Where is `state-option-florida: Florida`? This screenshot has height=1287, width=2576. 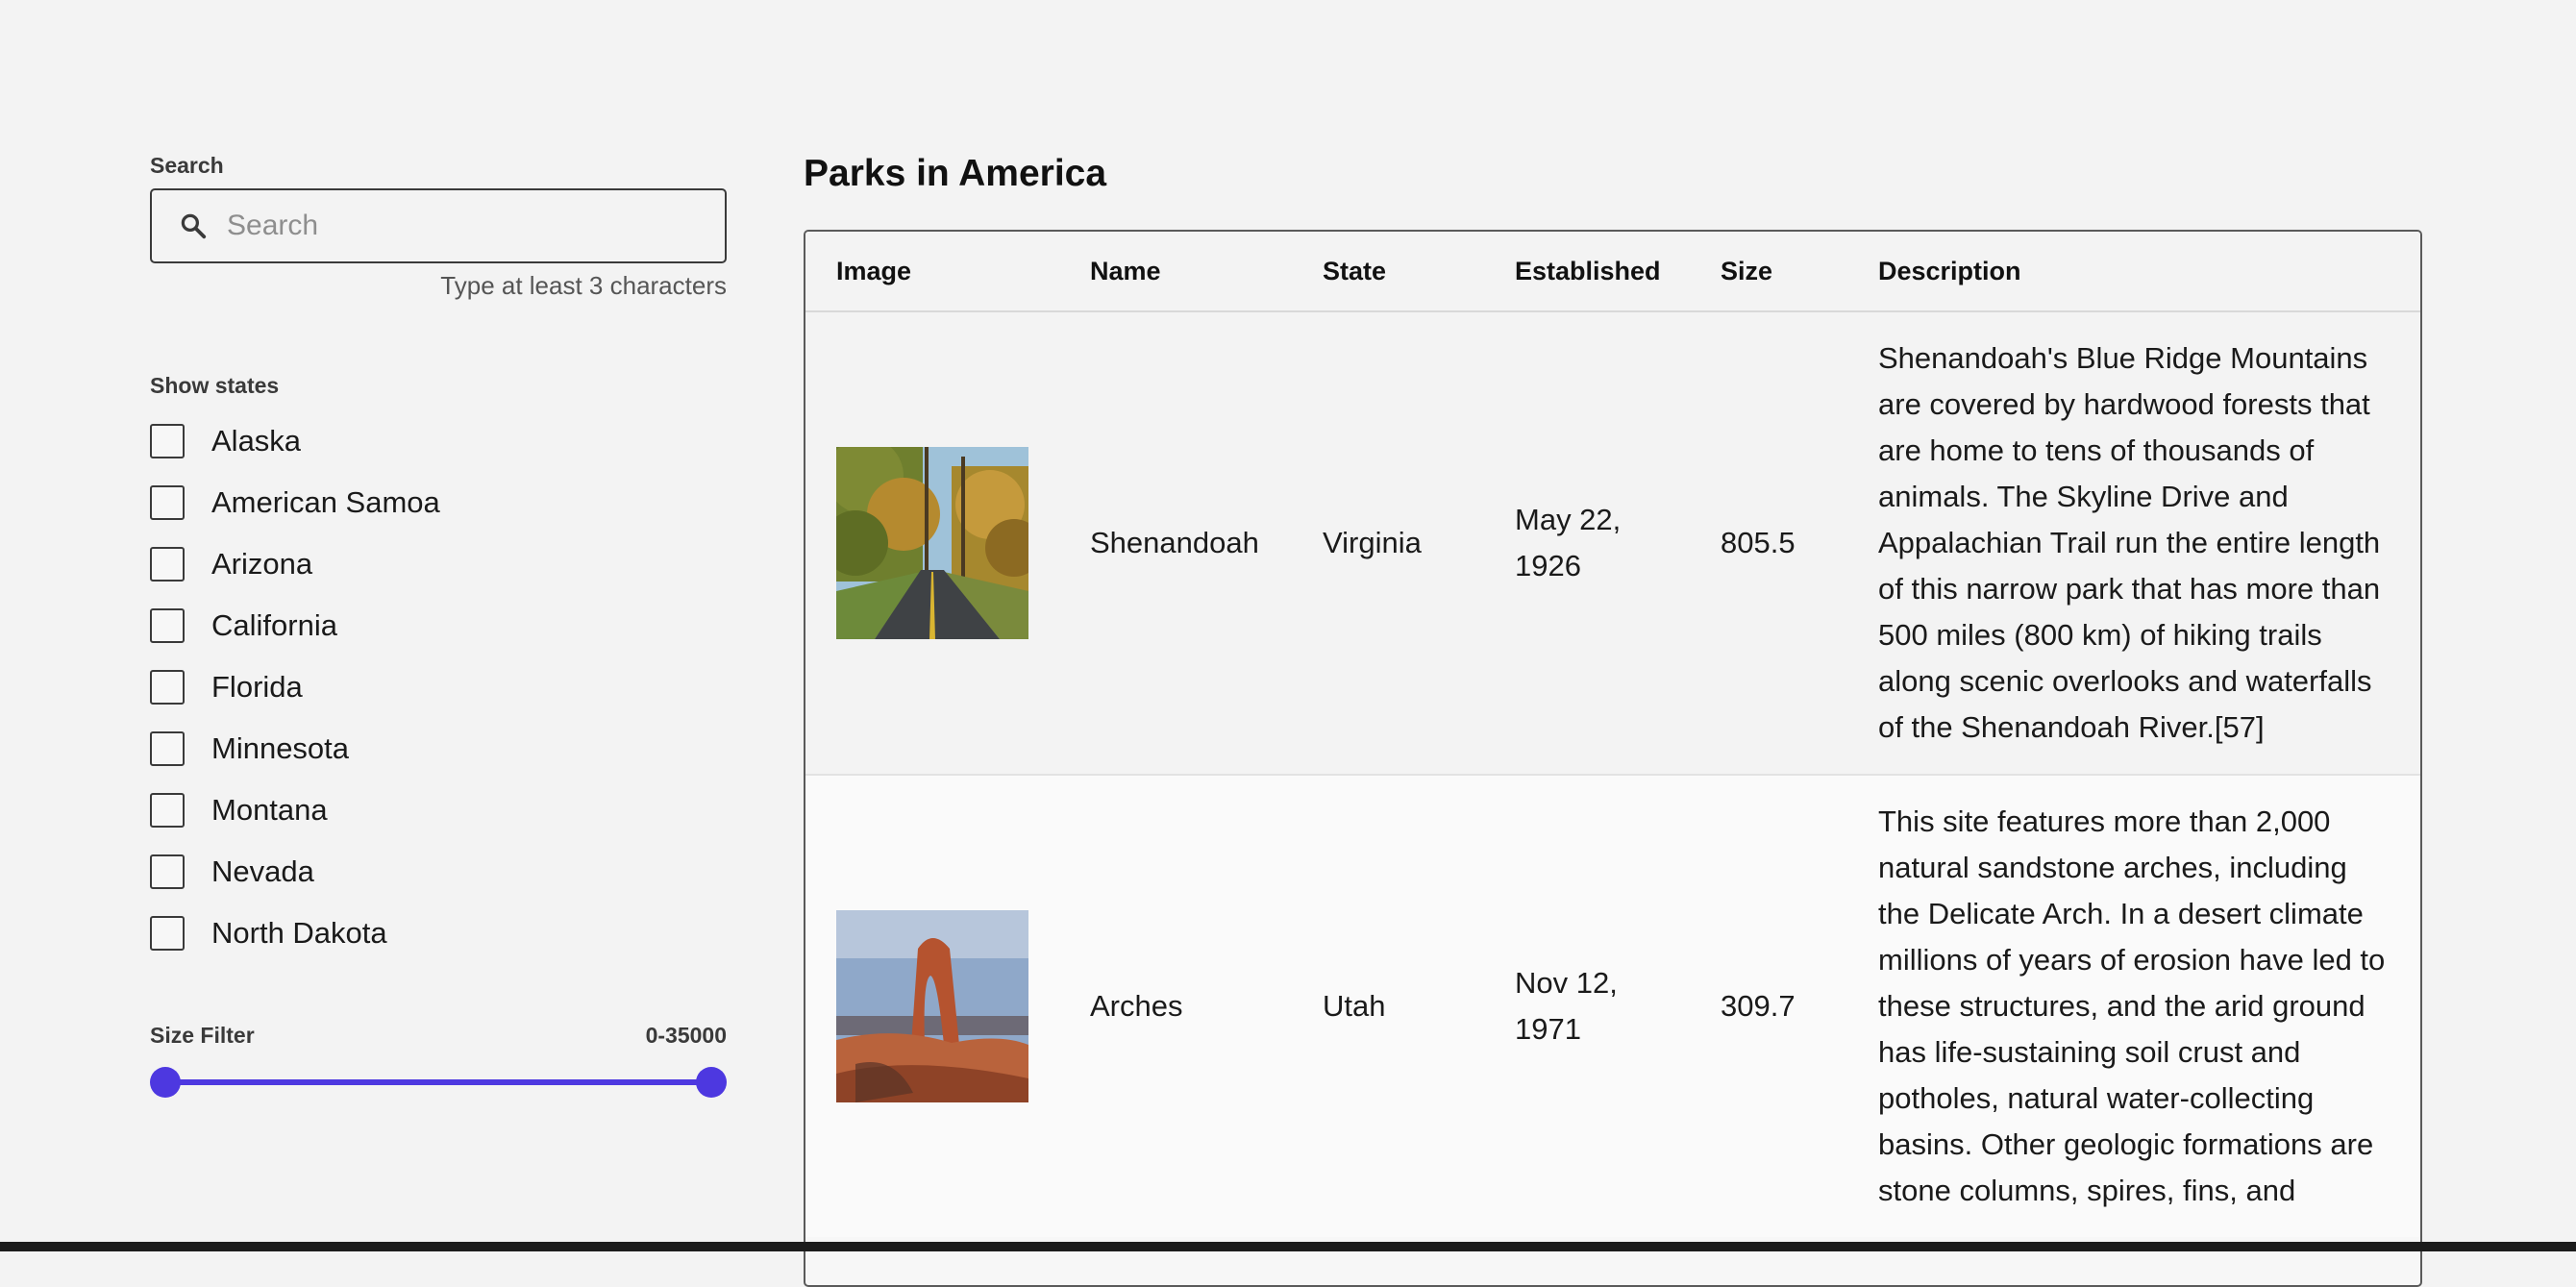
state-option-florida: Florida is located at coordinates (439, 687).